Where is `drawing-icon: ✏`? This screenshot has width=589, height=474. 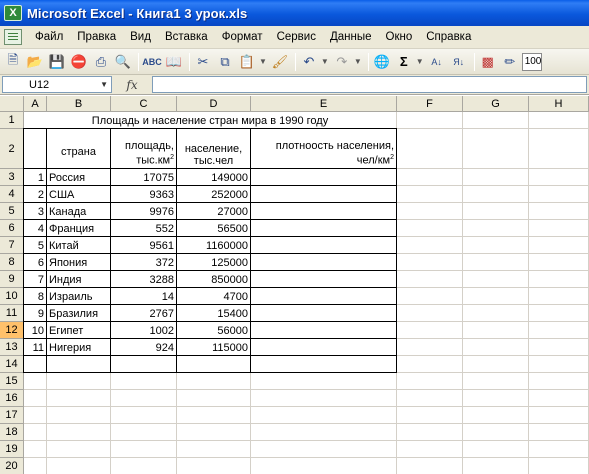 drawing-icon: ✏ is located at coordinates (510, 62).